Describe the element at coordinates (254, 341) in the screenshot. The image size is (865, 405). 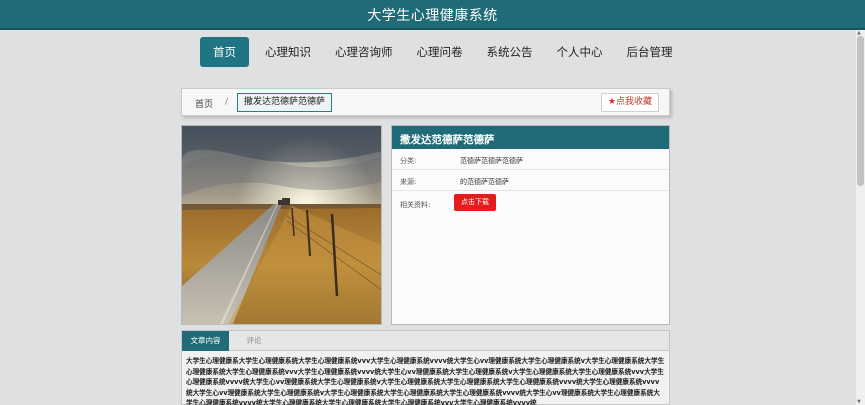
I see `tab-comments: 评论` at that location.